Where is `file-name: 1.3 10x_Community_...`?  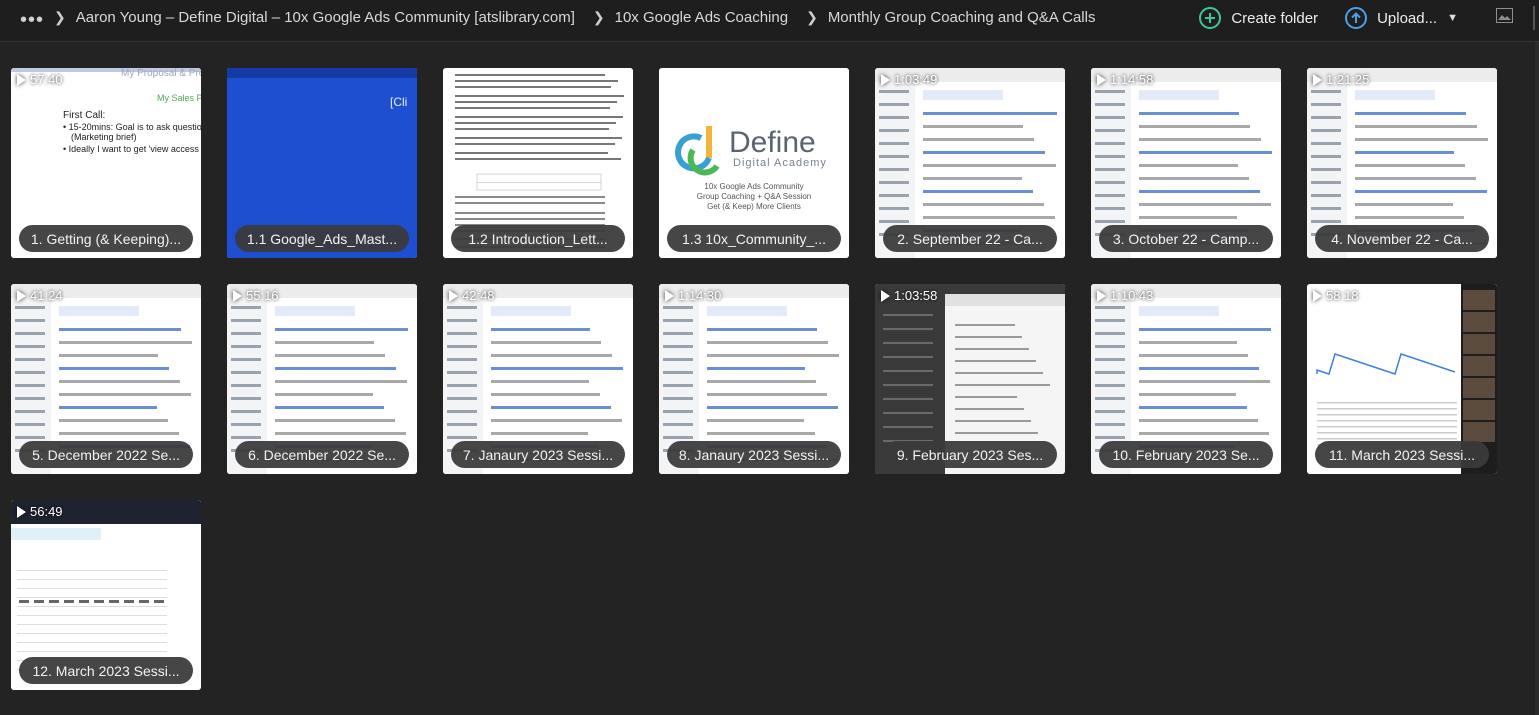
file-name: 1.3 10x_Community_... is located at coordinates (754, 238).